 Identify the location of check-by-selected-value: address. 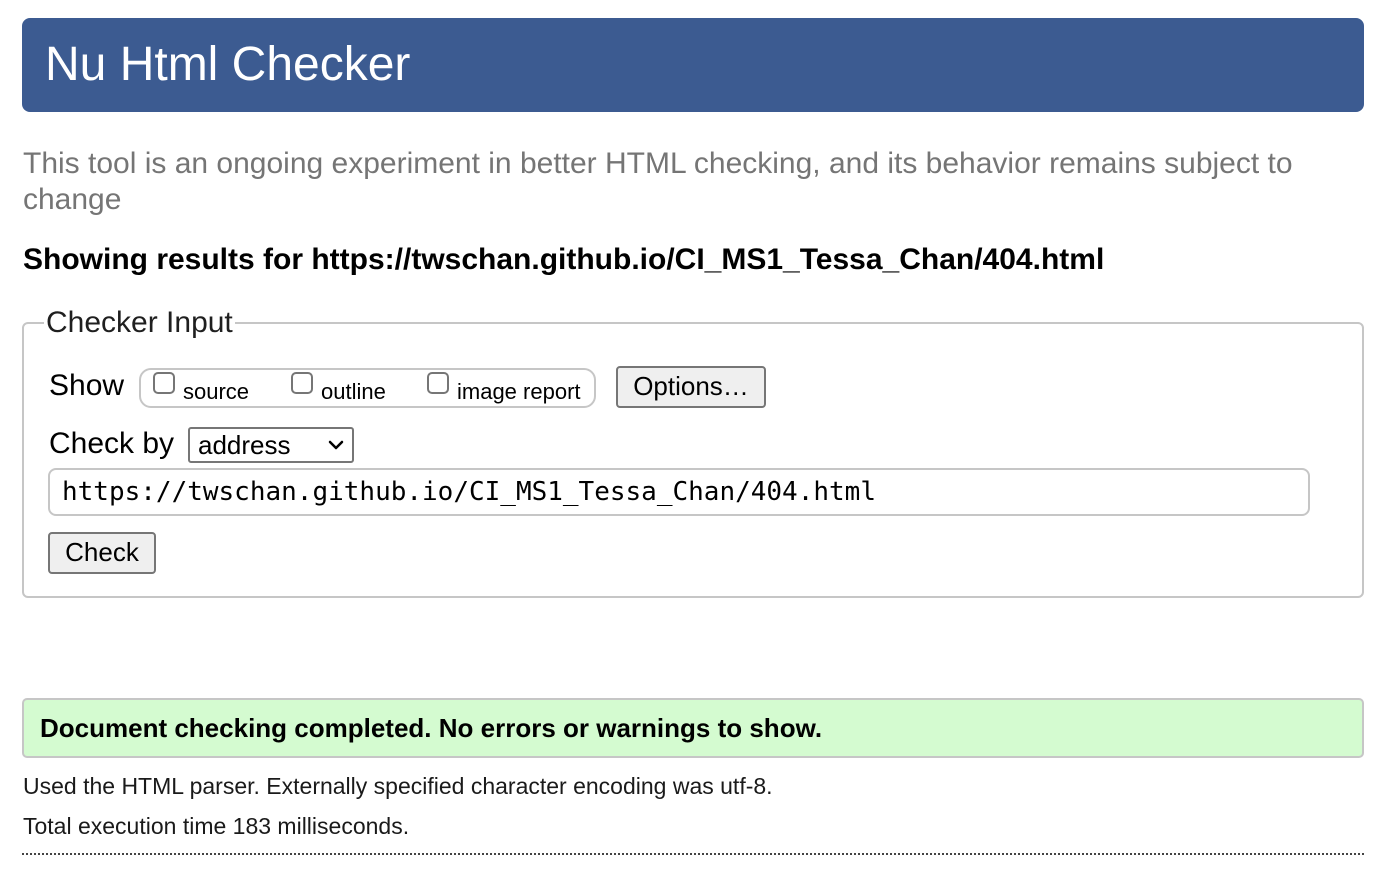
(244, 445).